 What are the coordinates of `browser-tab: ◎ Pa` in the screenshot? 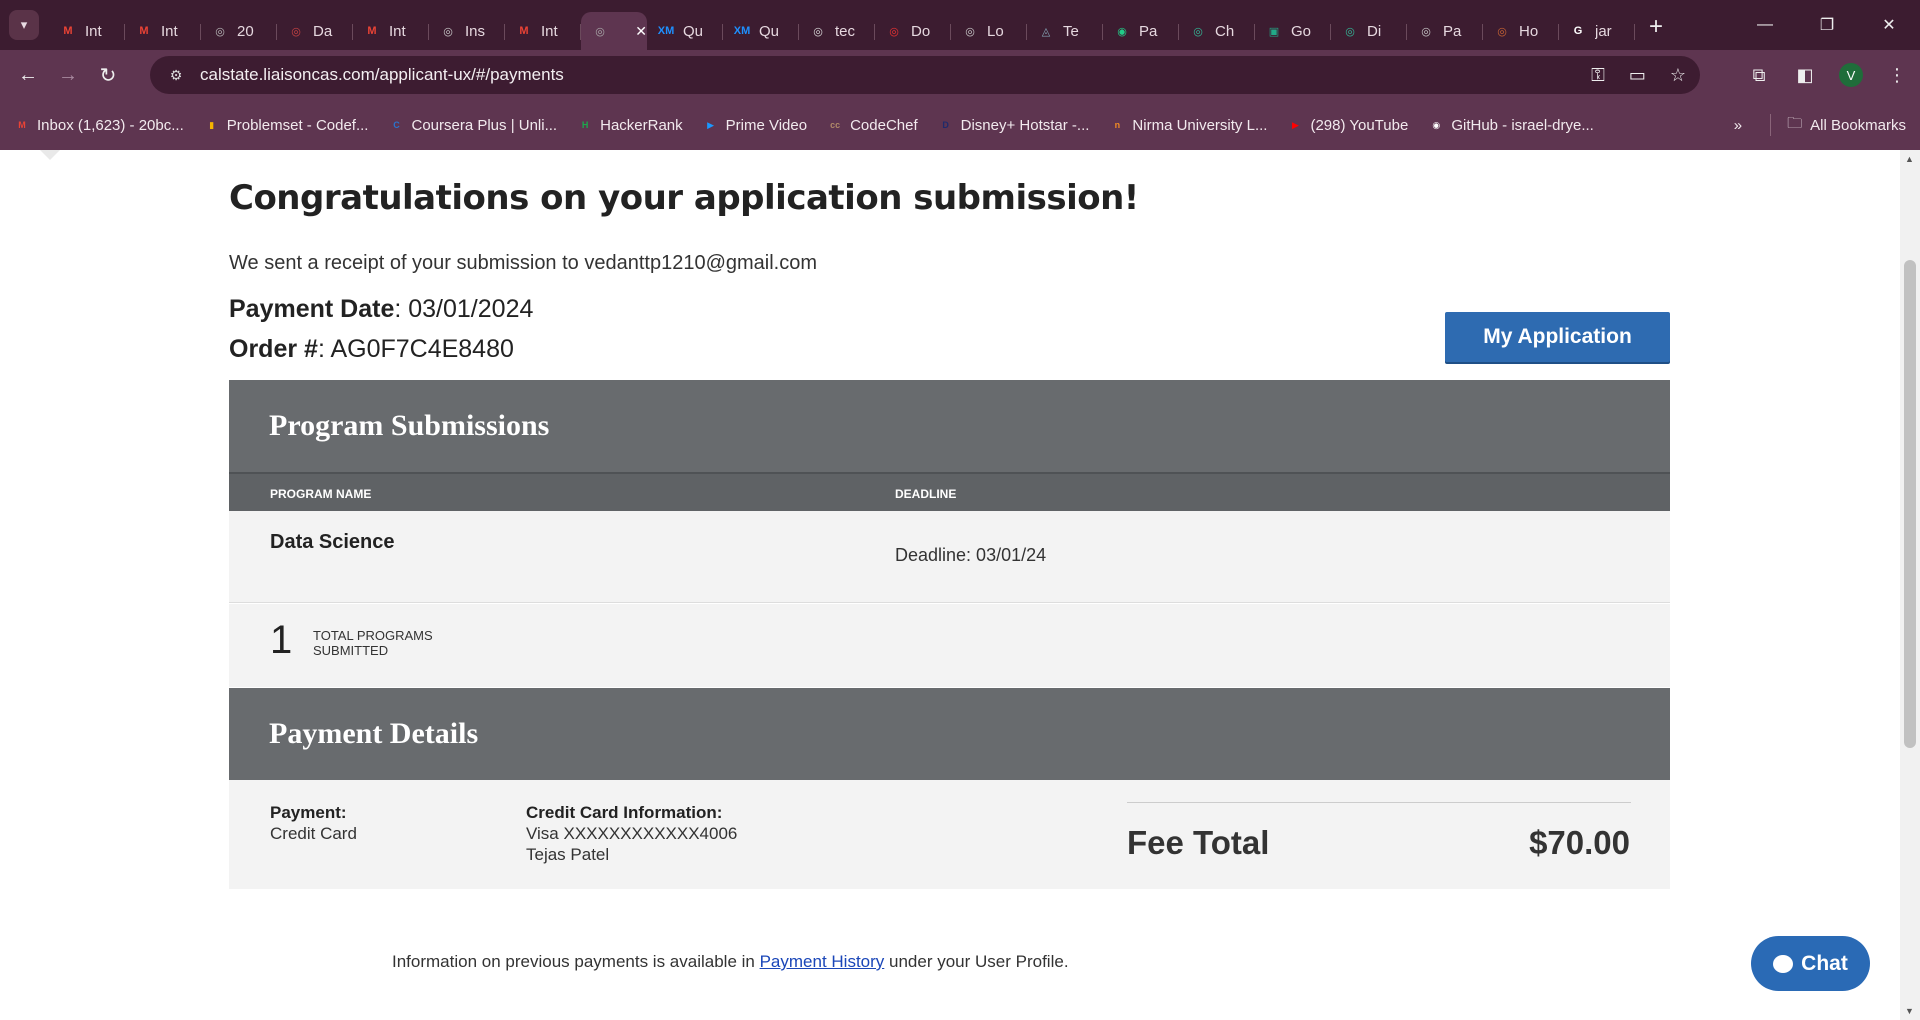 It's located at (1445, 31).